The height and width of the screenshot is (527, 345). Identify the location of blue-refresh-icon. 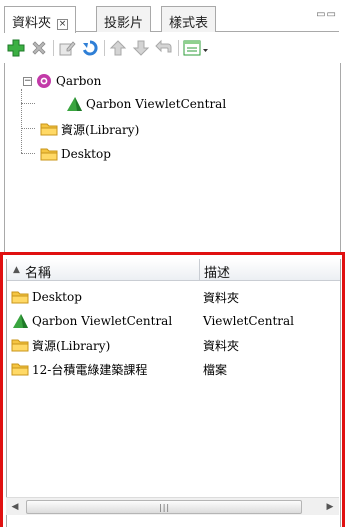
(90, 48).